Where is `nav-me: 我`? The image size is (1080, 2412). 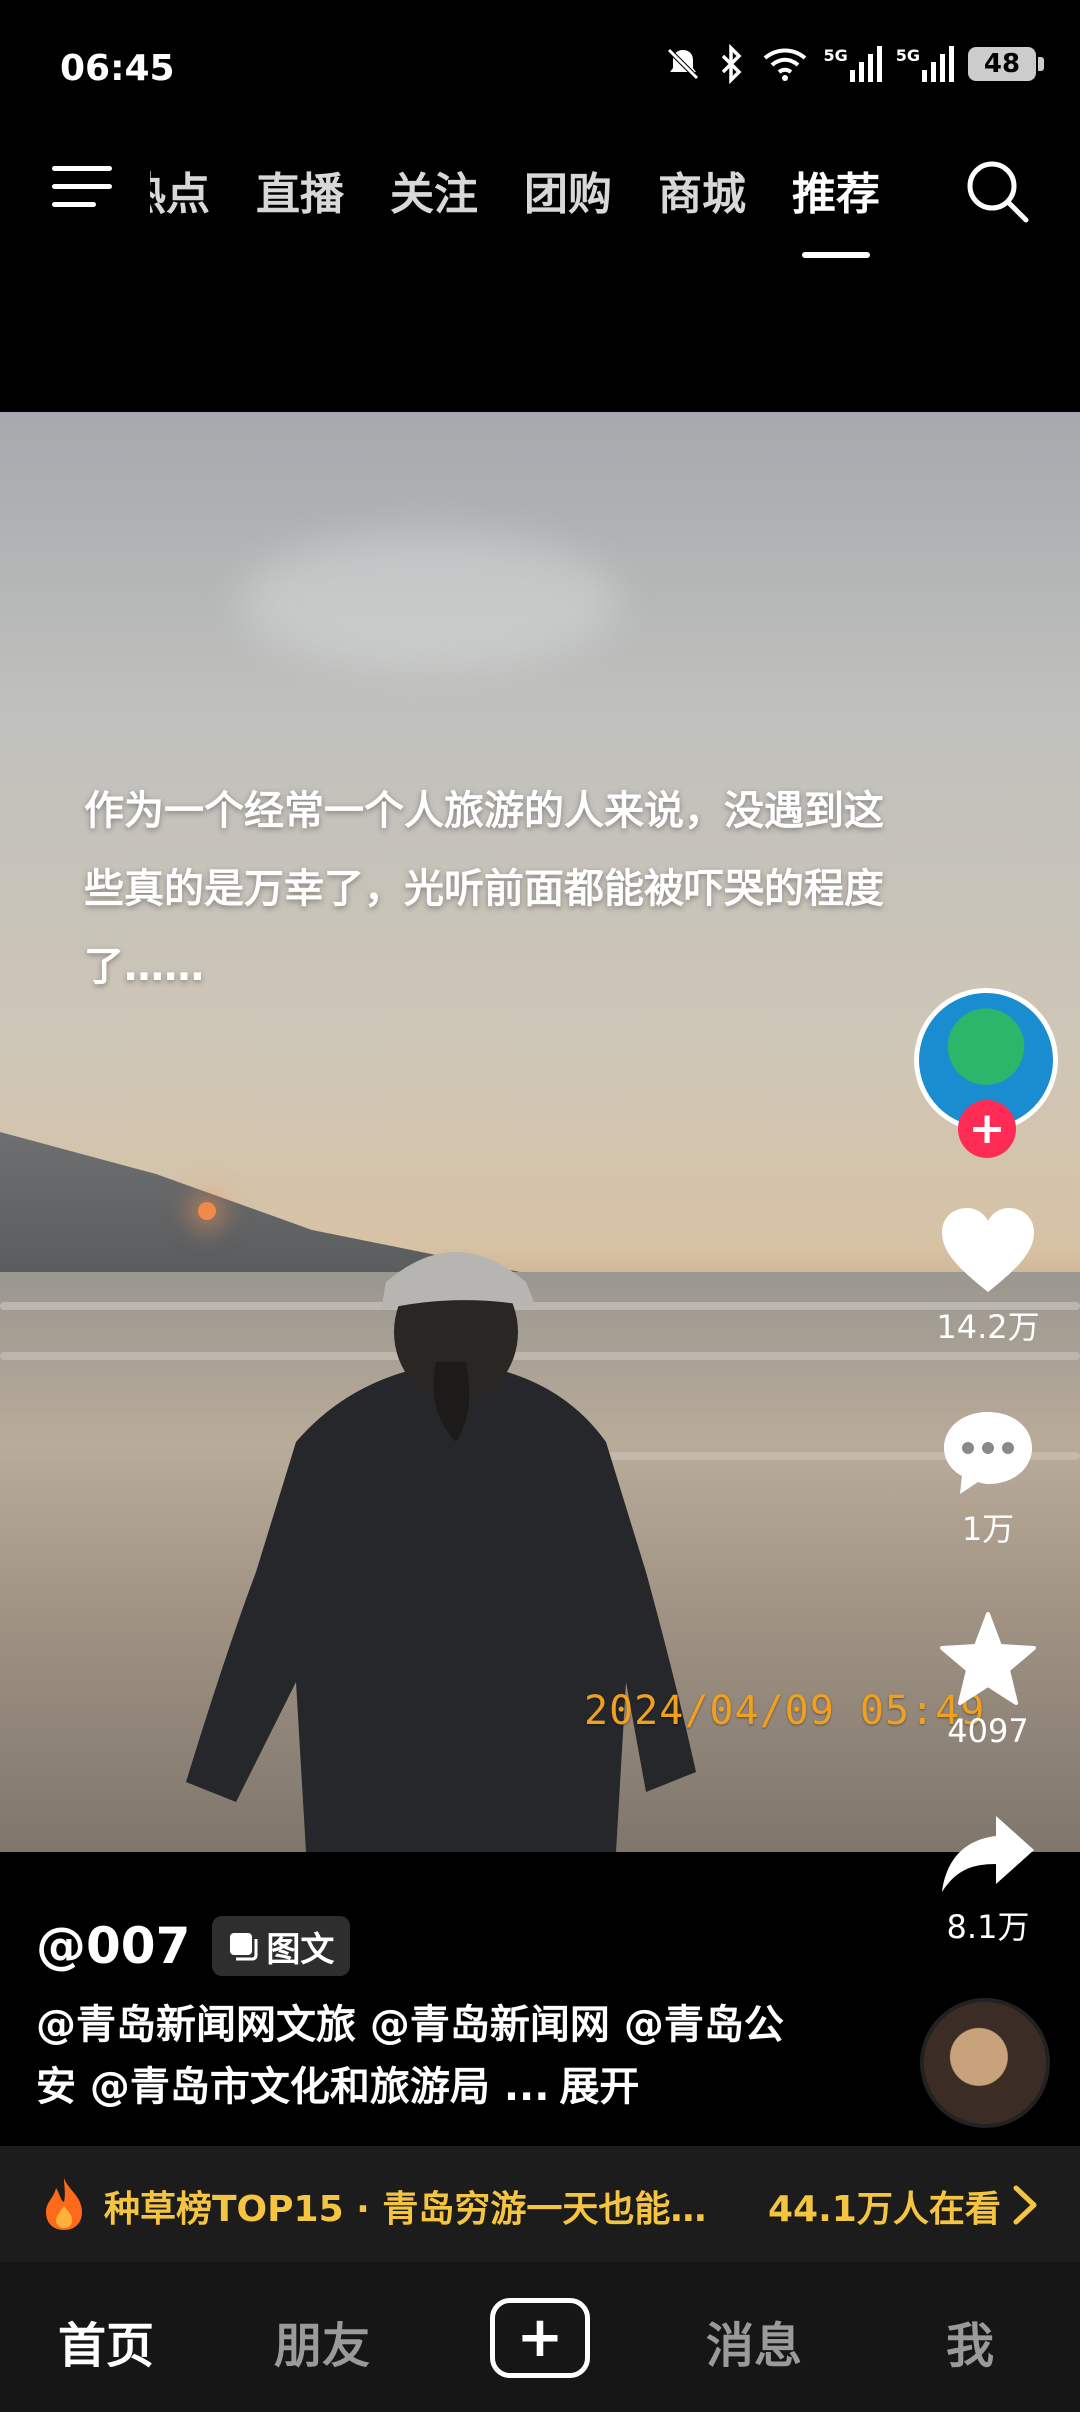 nav-me: 我 is located at coordinates (970, 2341).